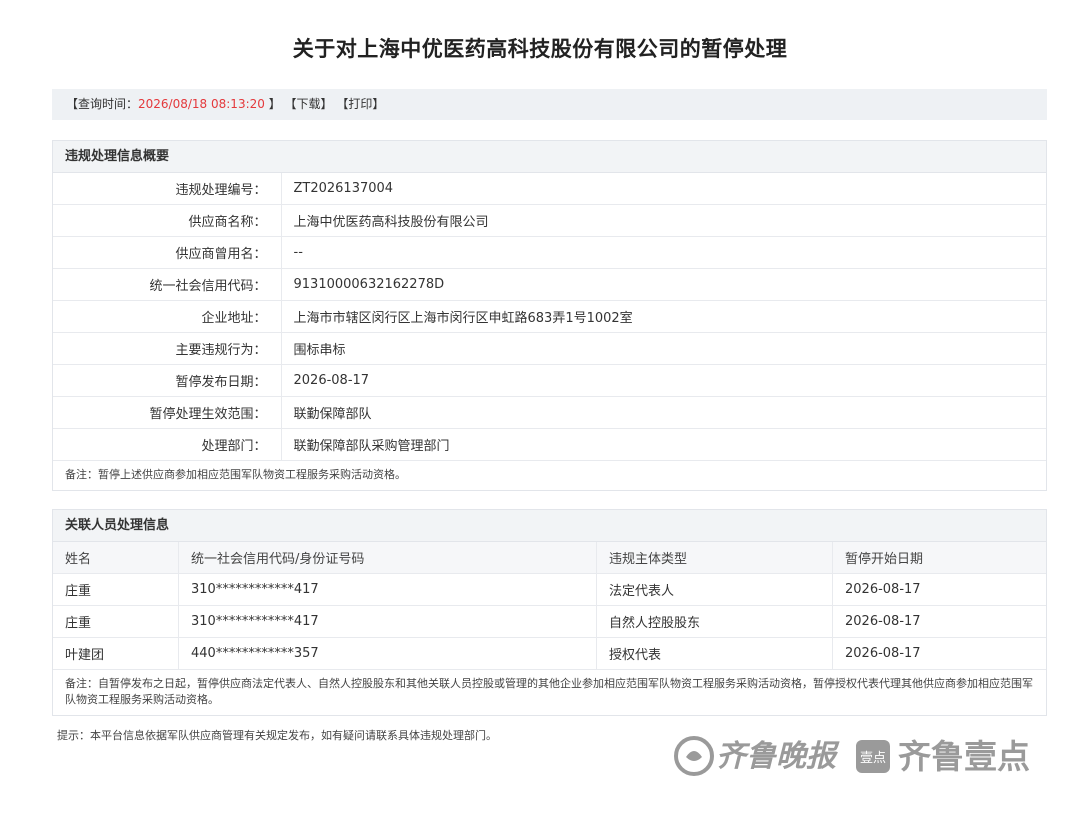  Describe the element at coordinates (714, 653) in the screenshot. I see `cell-type: 授权代表` at that location.